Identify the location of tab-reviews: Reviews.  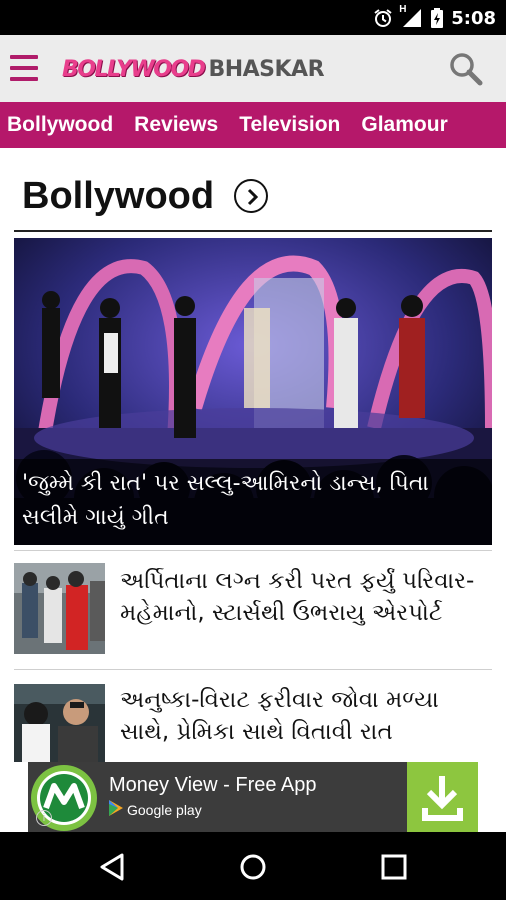
(178, 125).